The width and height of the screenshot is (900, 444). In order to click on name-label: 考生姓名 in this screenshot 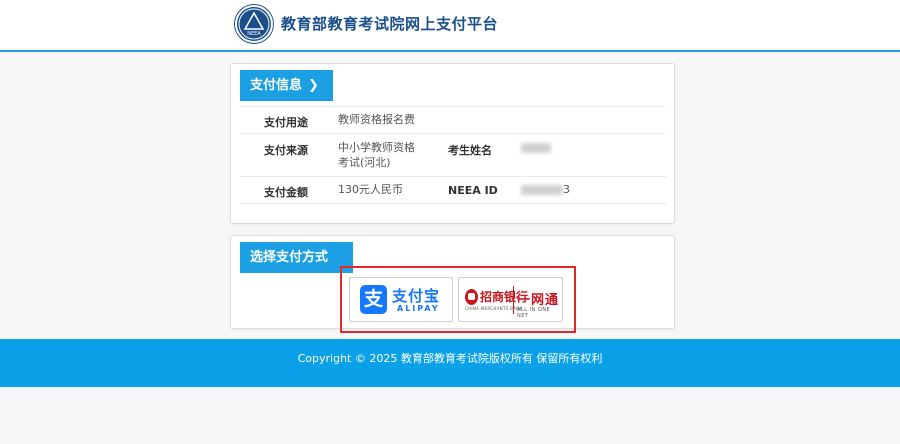, I will do `click(470, 150)`.